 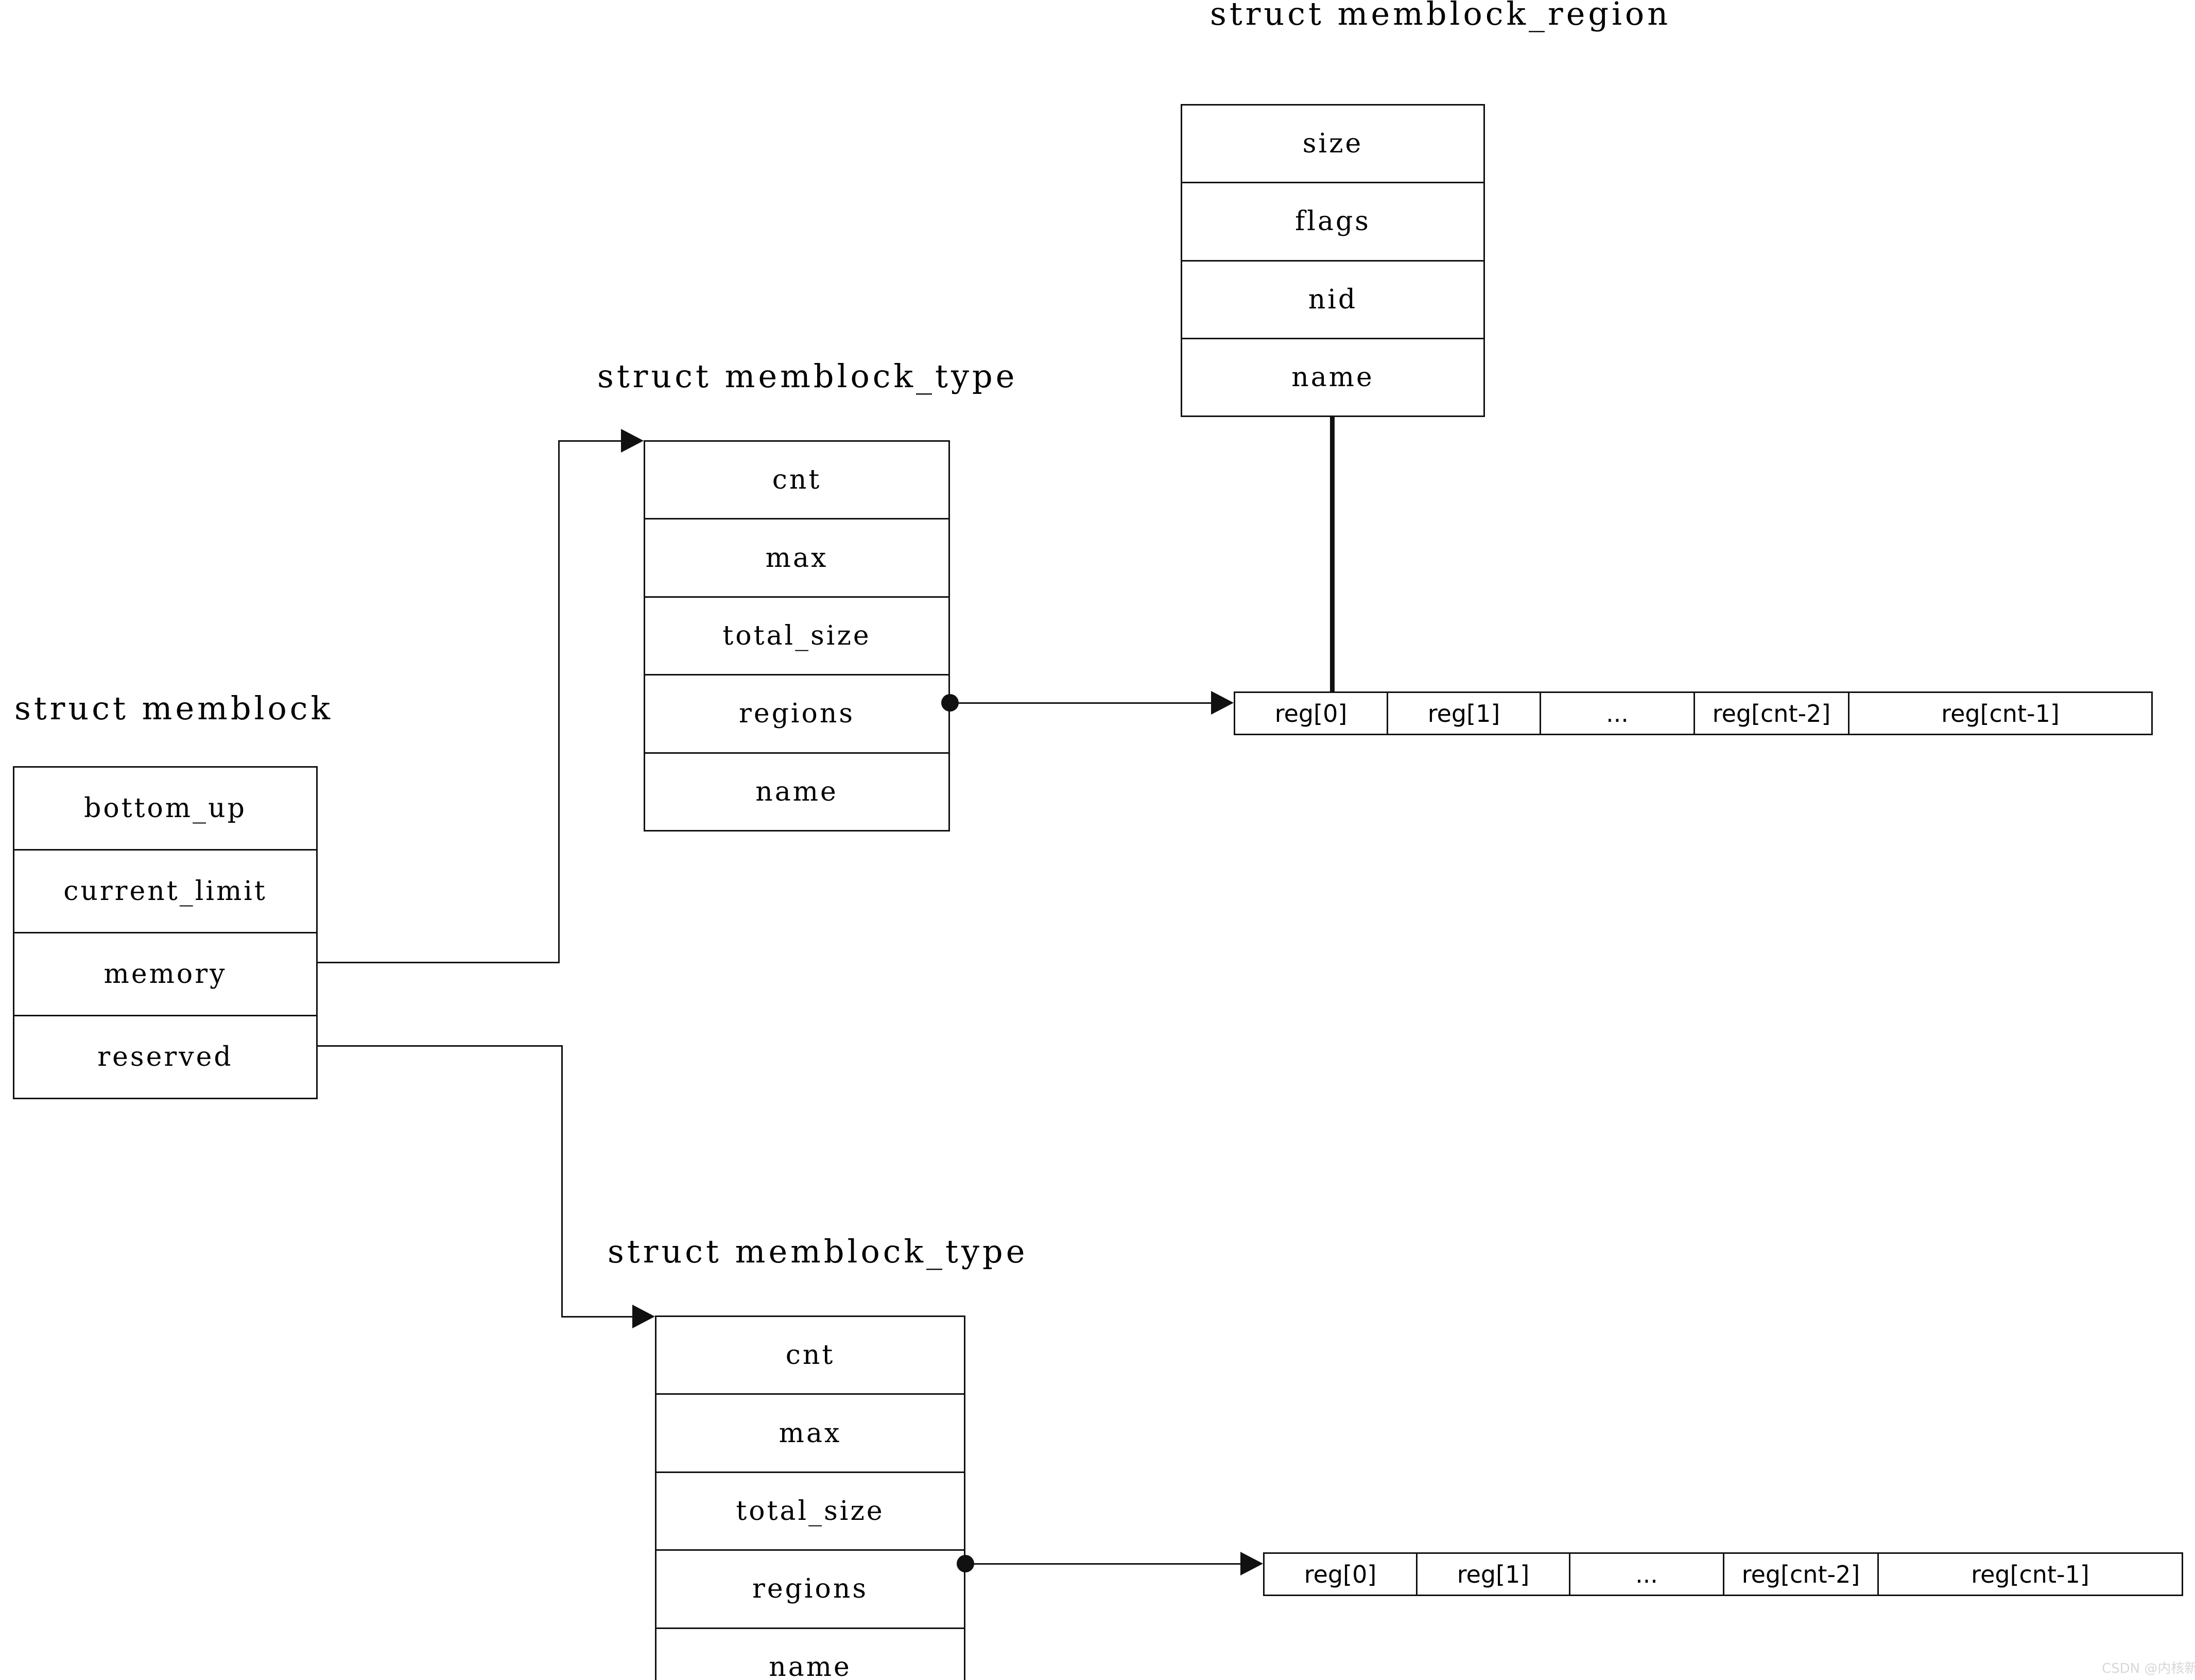 I want to click on watermark: CSDN @内核新视界, so click(x=2148, y=1669).